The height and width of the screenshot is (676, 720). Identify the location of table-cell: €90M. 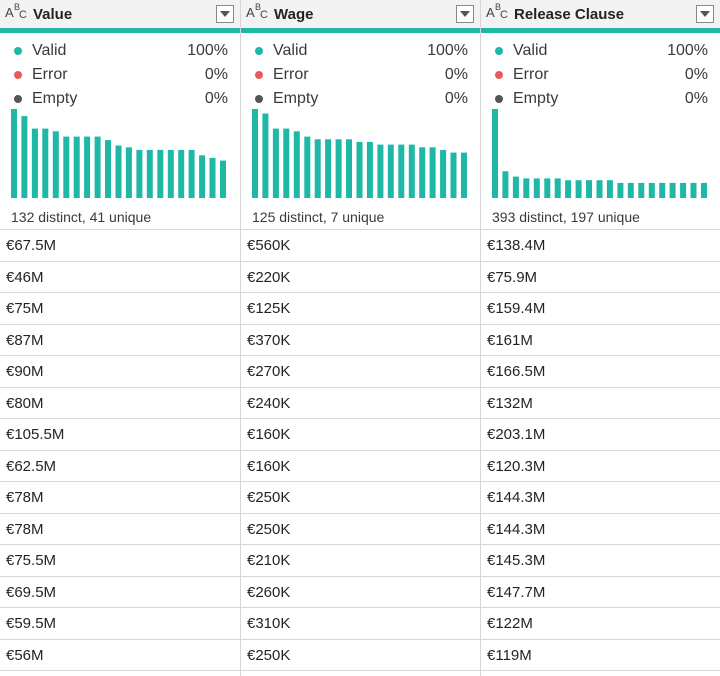
(120, 372).